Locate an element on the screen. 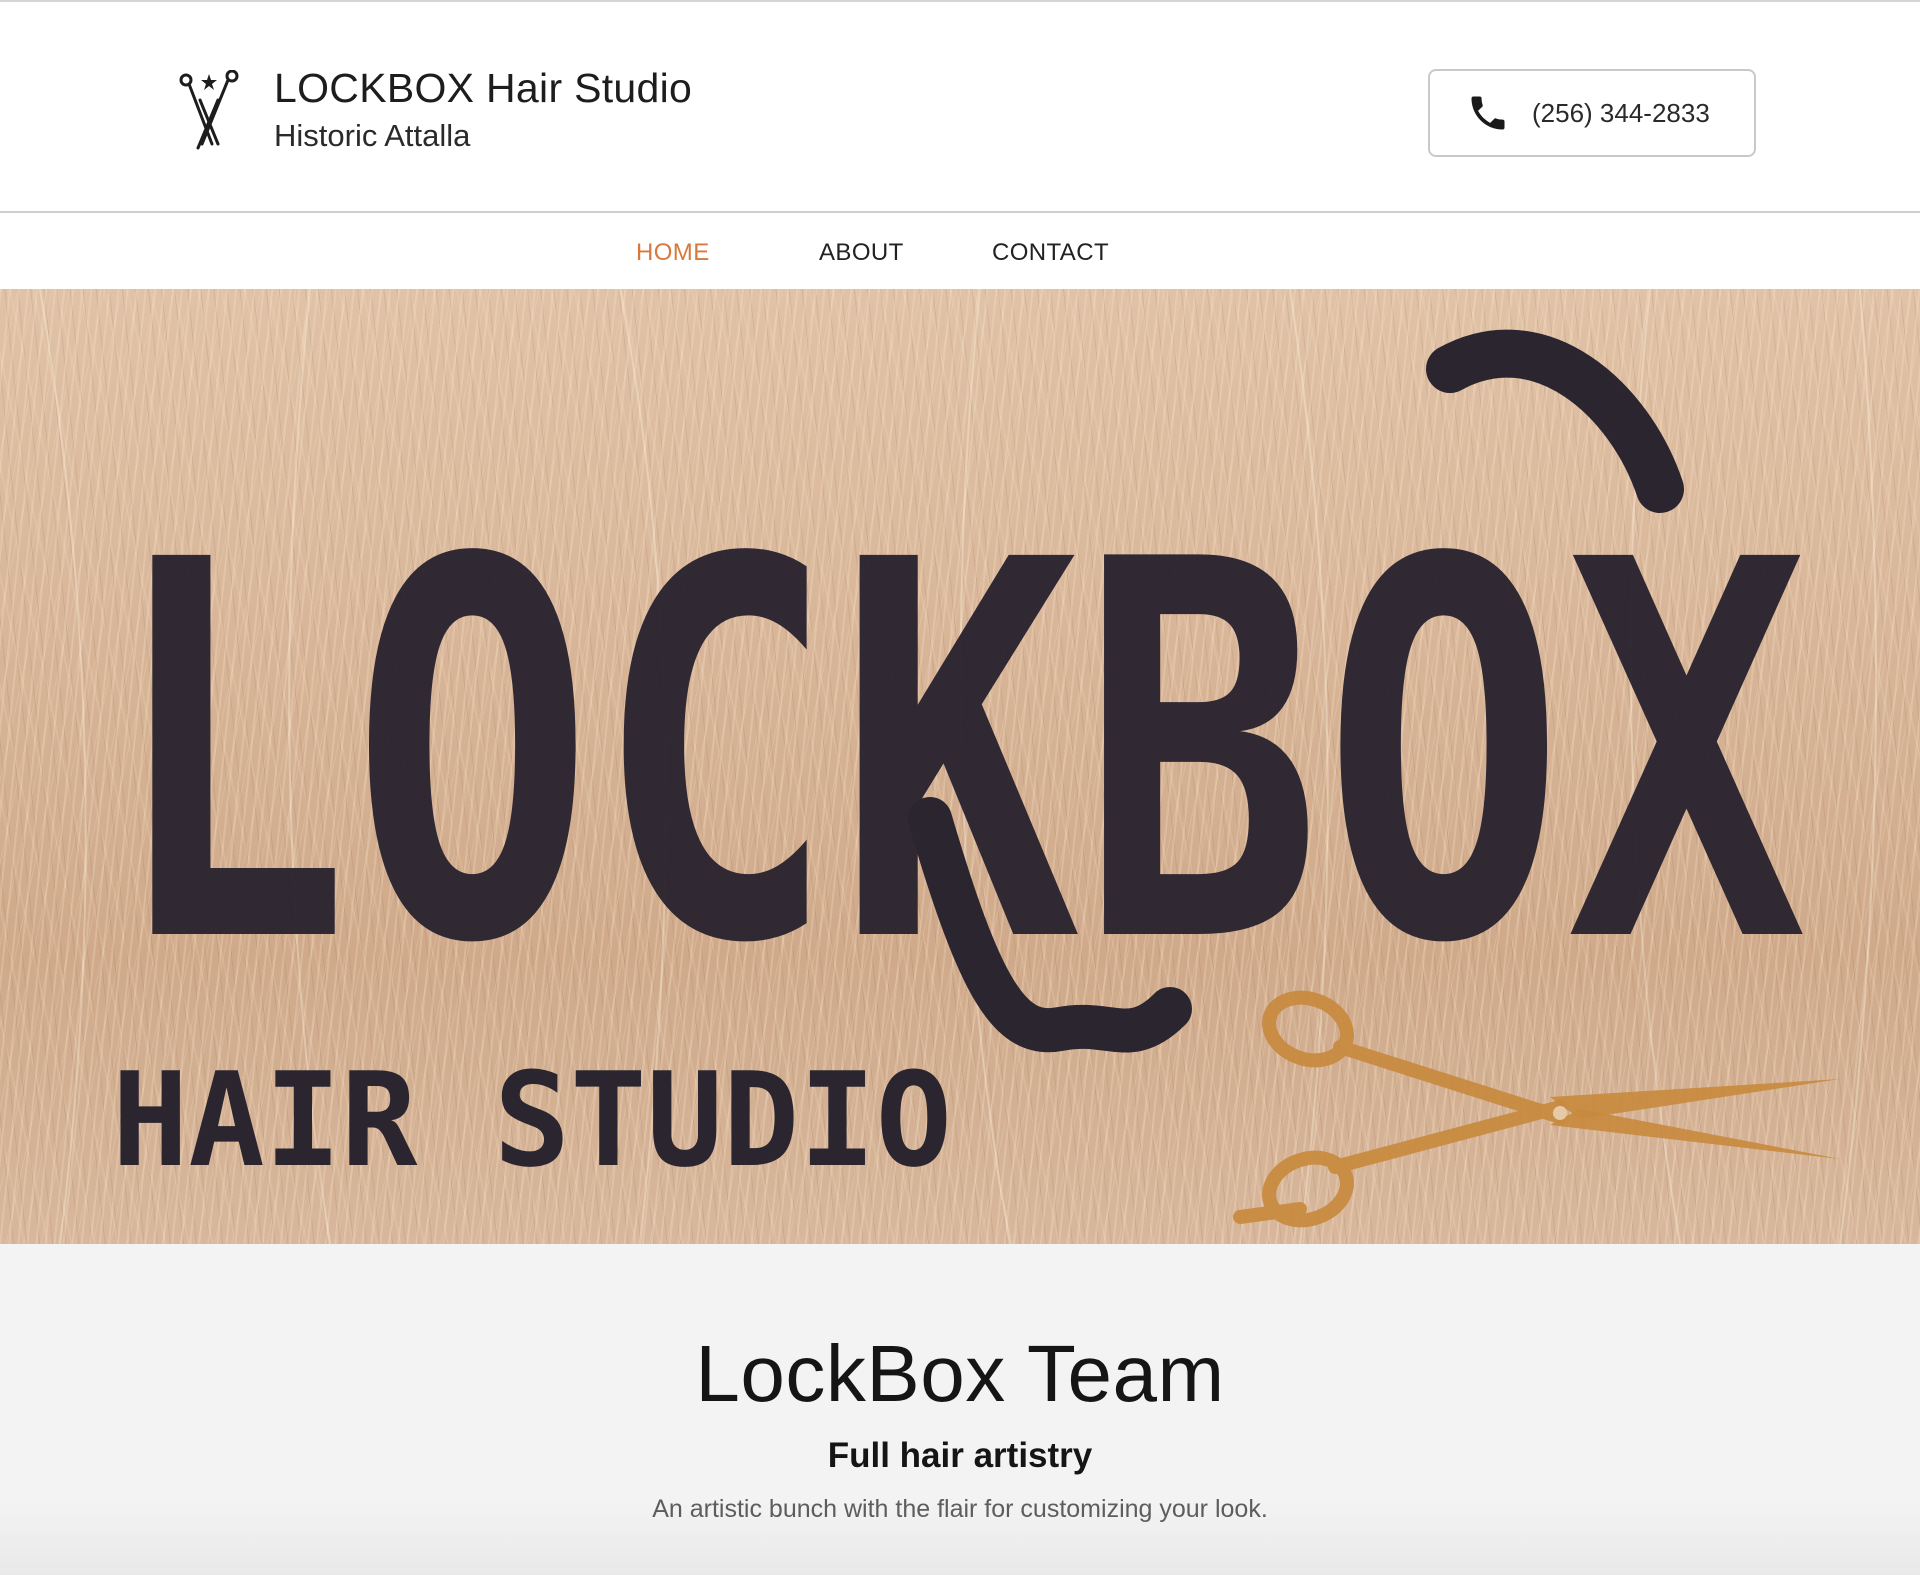 Image resolution: width=1920 pixels, height=1575 pixels. phone-number: (256) 344-2833 is located at coordinates (1621, 112).